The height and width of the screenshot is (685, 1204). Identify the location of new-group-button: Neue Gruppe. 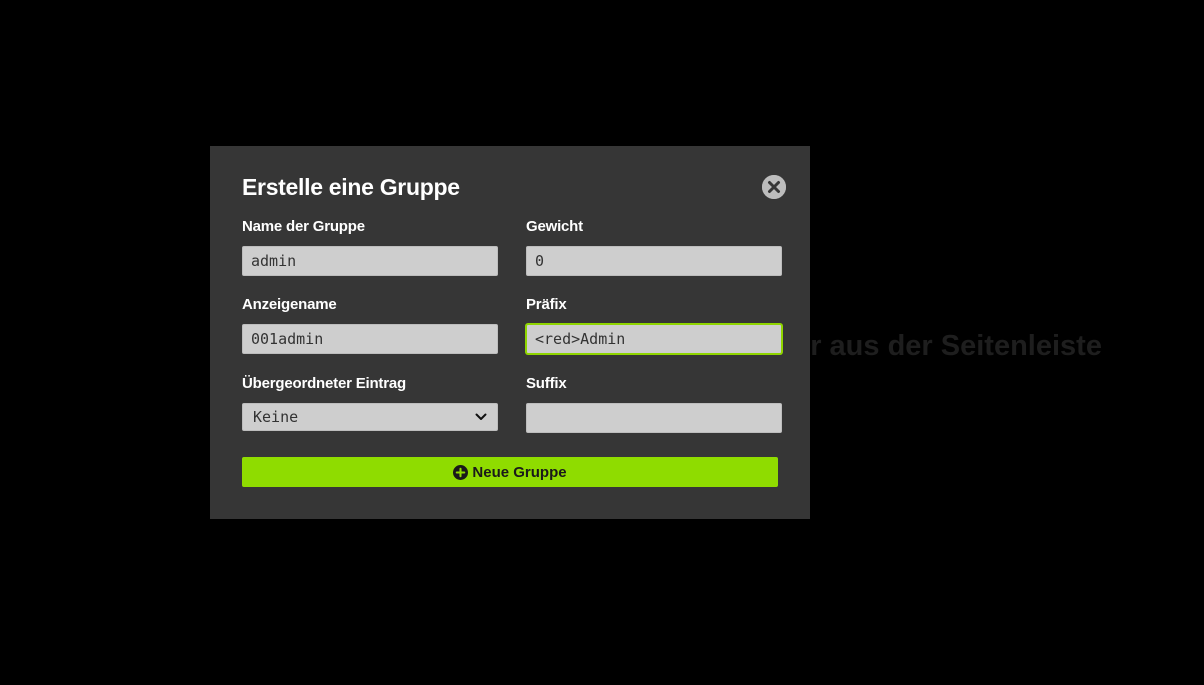
(510, 472).